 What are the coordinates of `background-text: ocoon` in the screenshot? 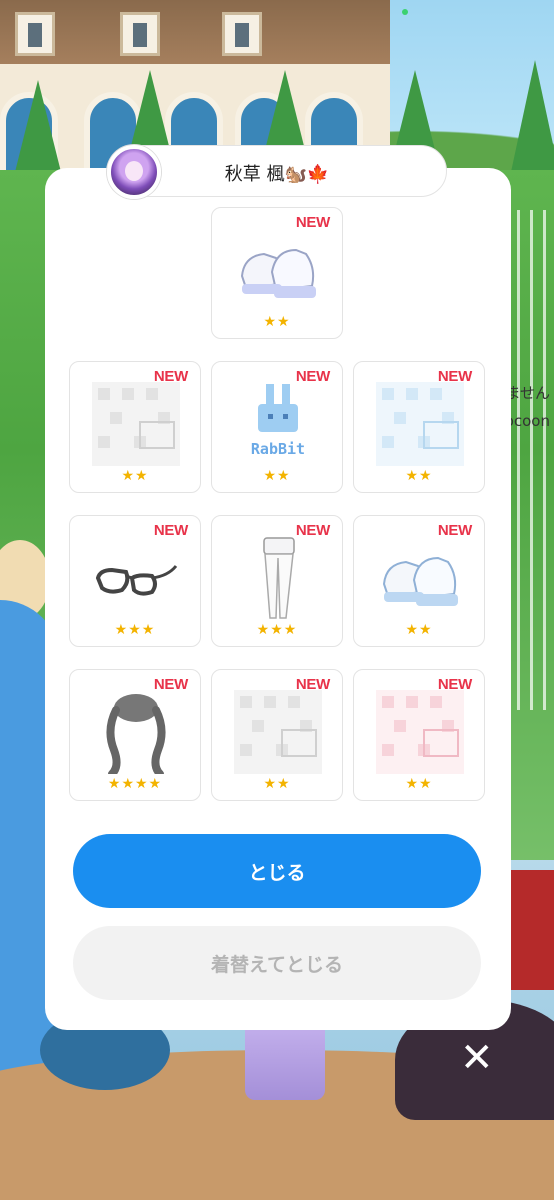 It's located at (527, 421).